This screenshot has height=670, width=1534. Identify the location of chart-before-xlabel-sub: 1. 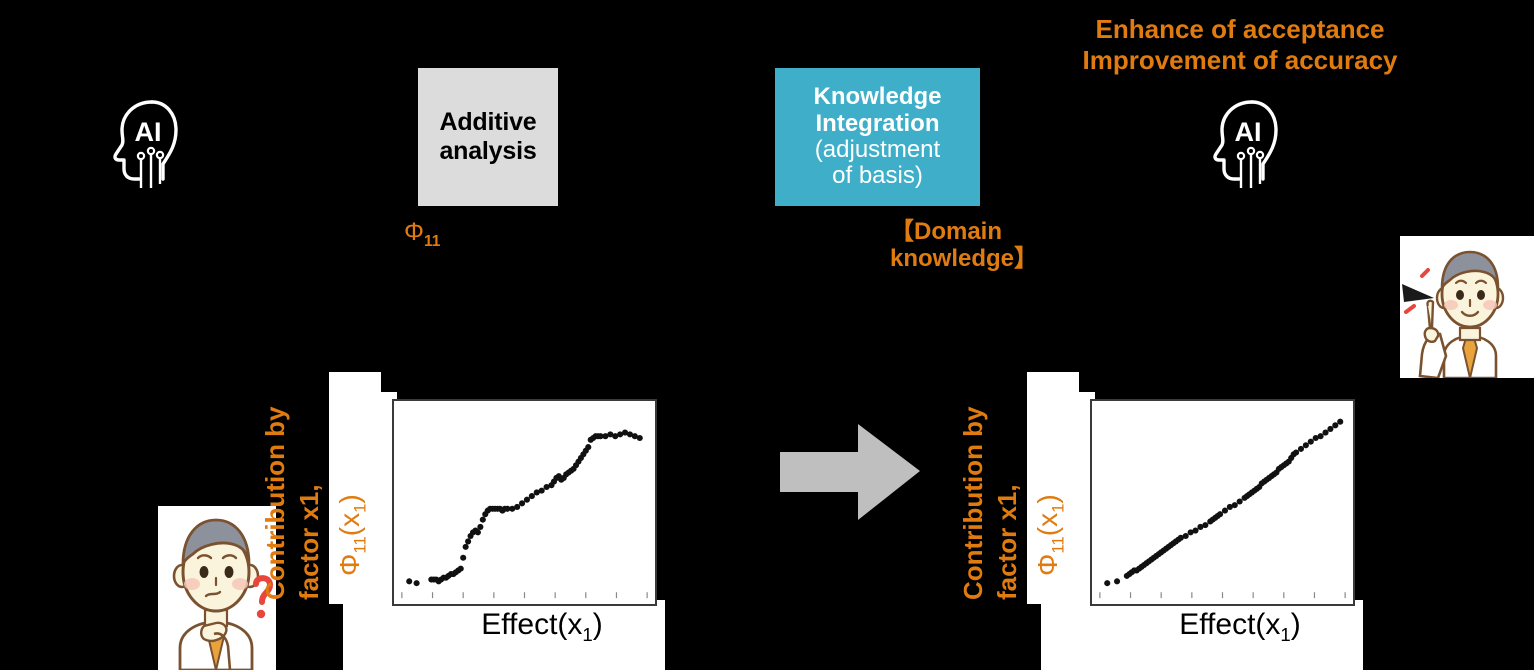
(587, 634).